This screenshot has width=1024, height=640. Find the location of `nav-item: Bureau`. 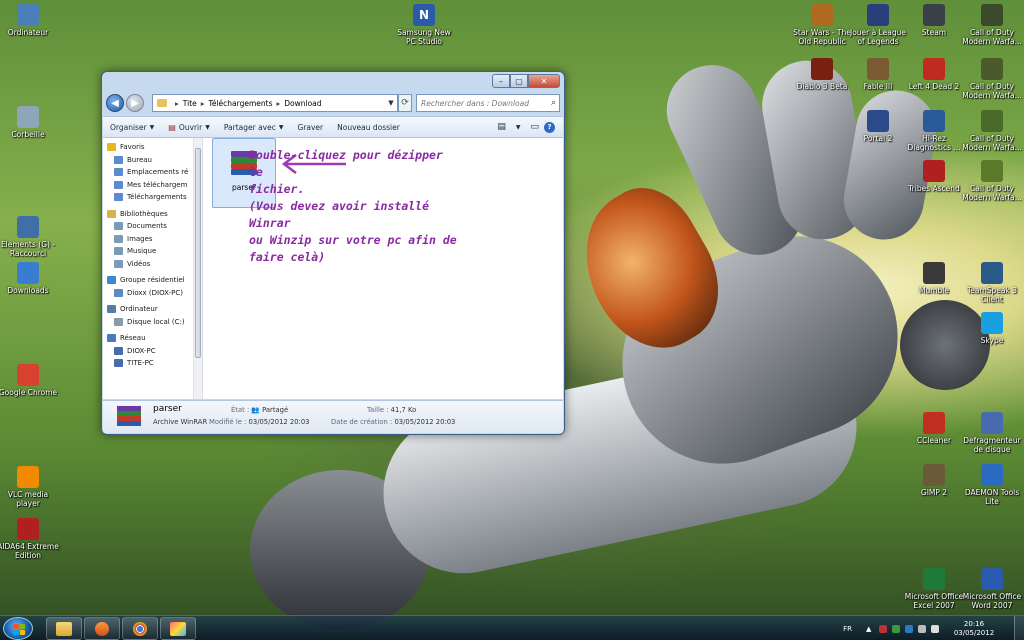

nav-item: Bureau is located at coordinates (150, 160).